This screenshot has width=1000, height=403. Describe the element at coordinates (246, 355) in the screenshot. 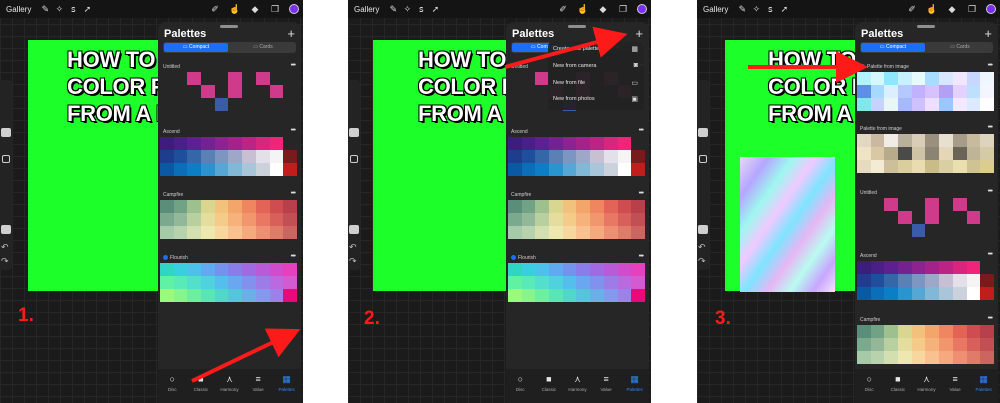

I see `arrow-to-palettes-tab` at that location.